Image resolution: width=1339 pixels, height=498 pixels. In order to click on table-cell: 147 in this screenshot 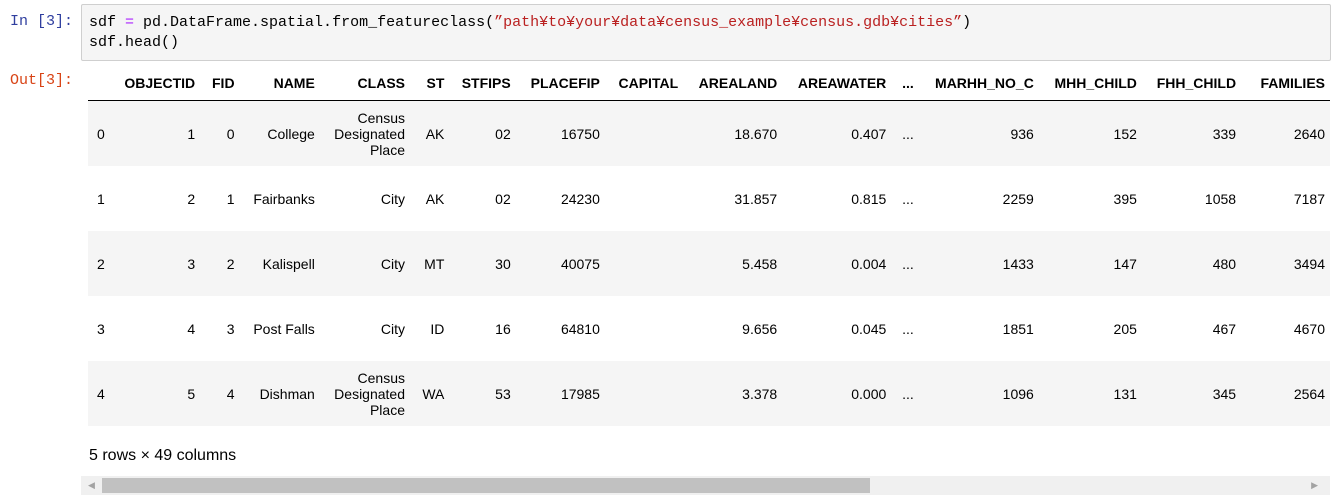, I will do `click(1090, 263)`.